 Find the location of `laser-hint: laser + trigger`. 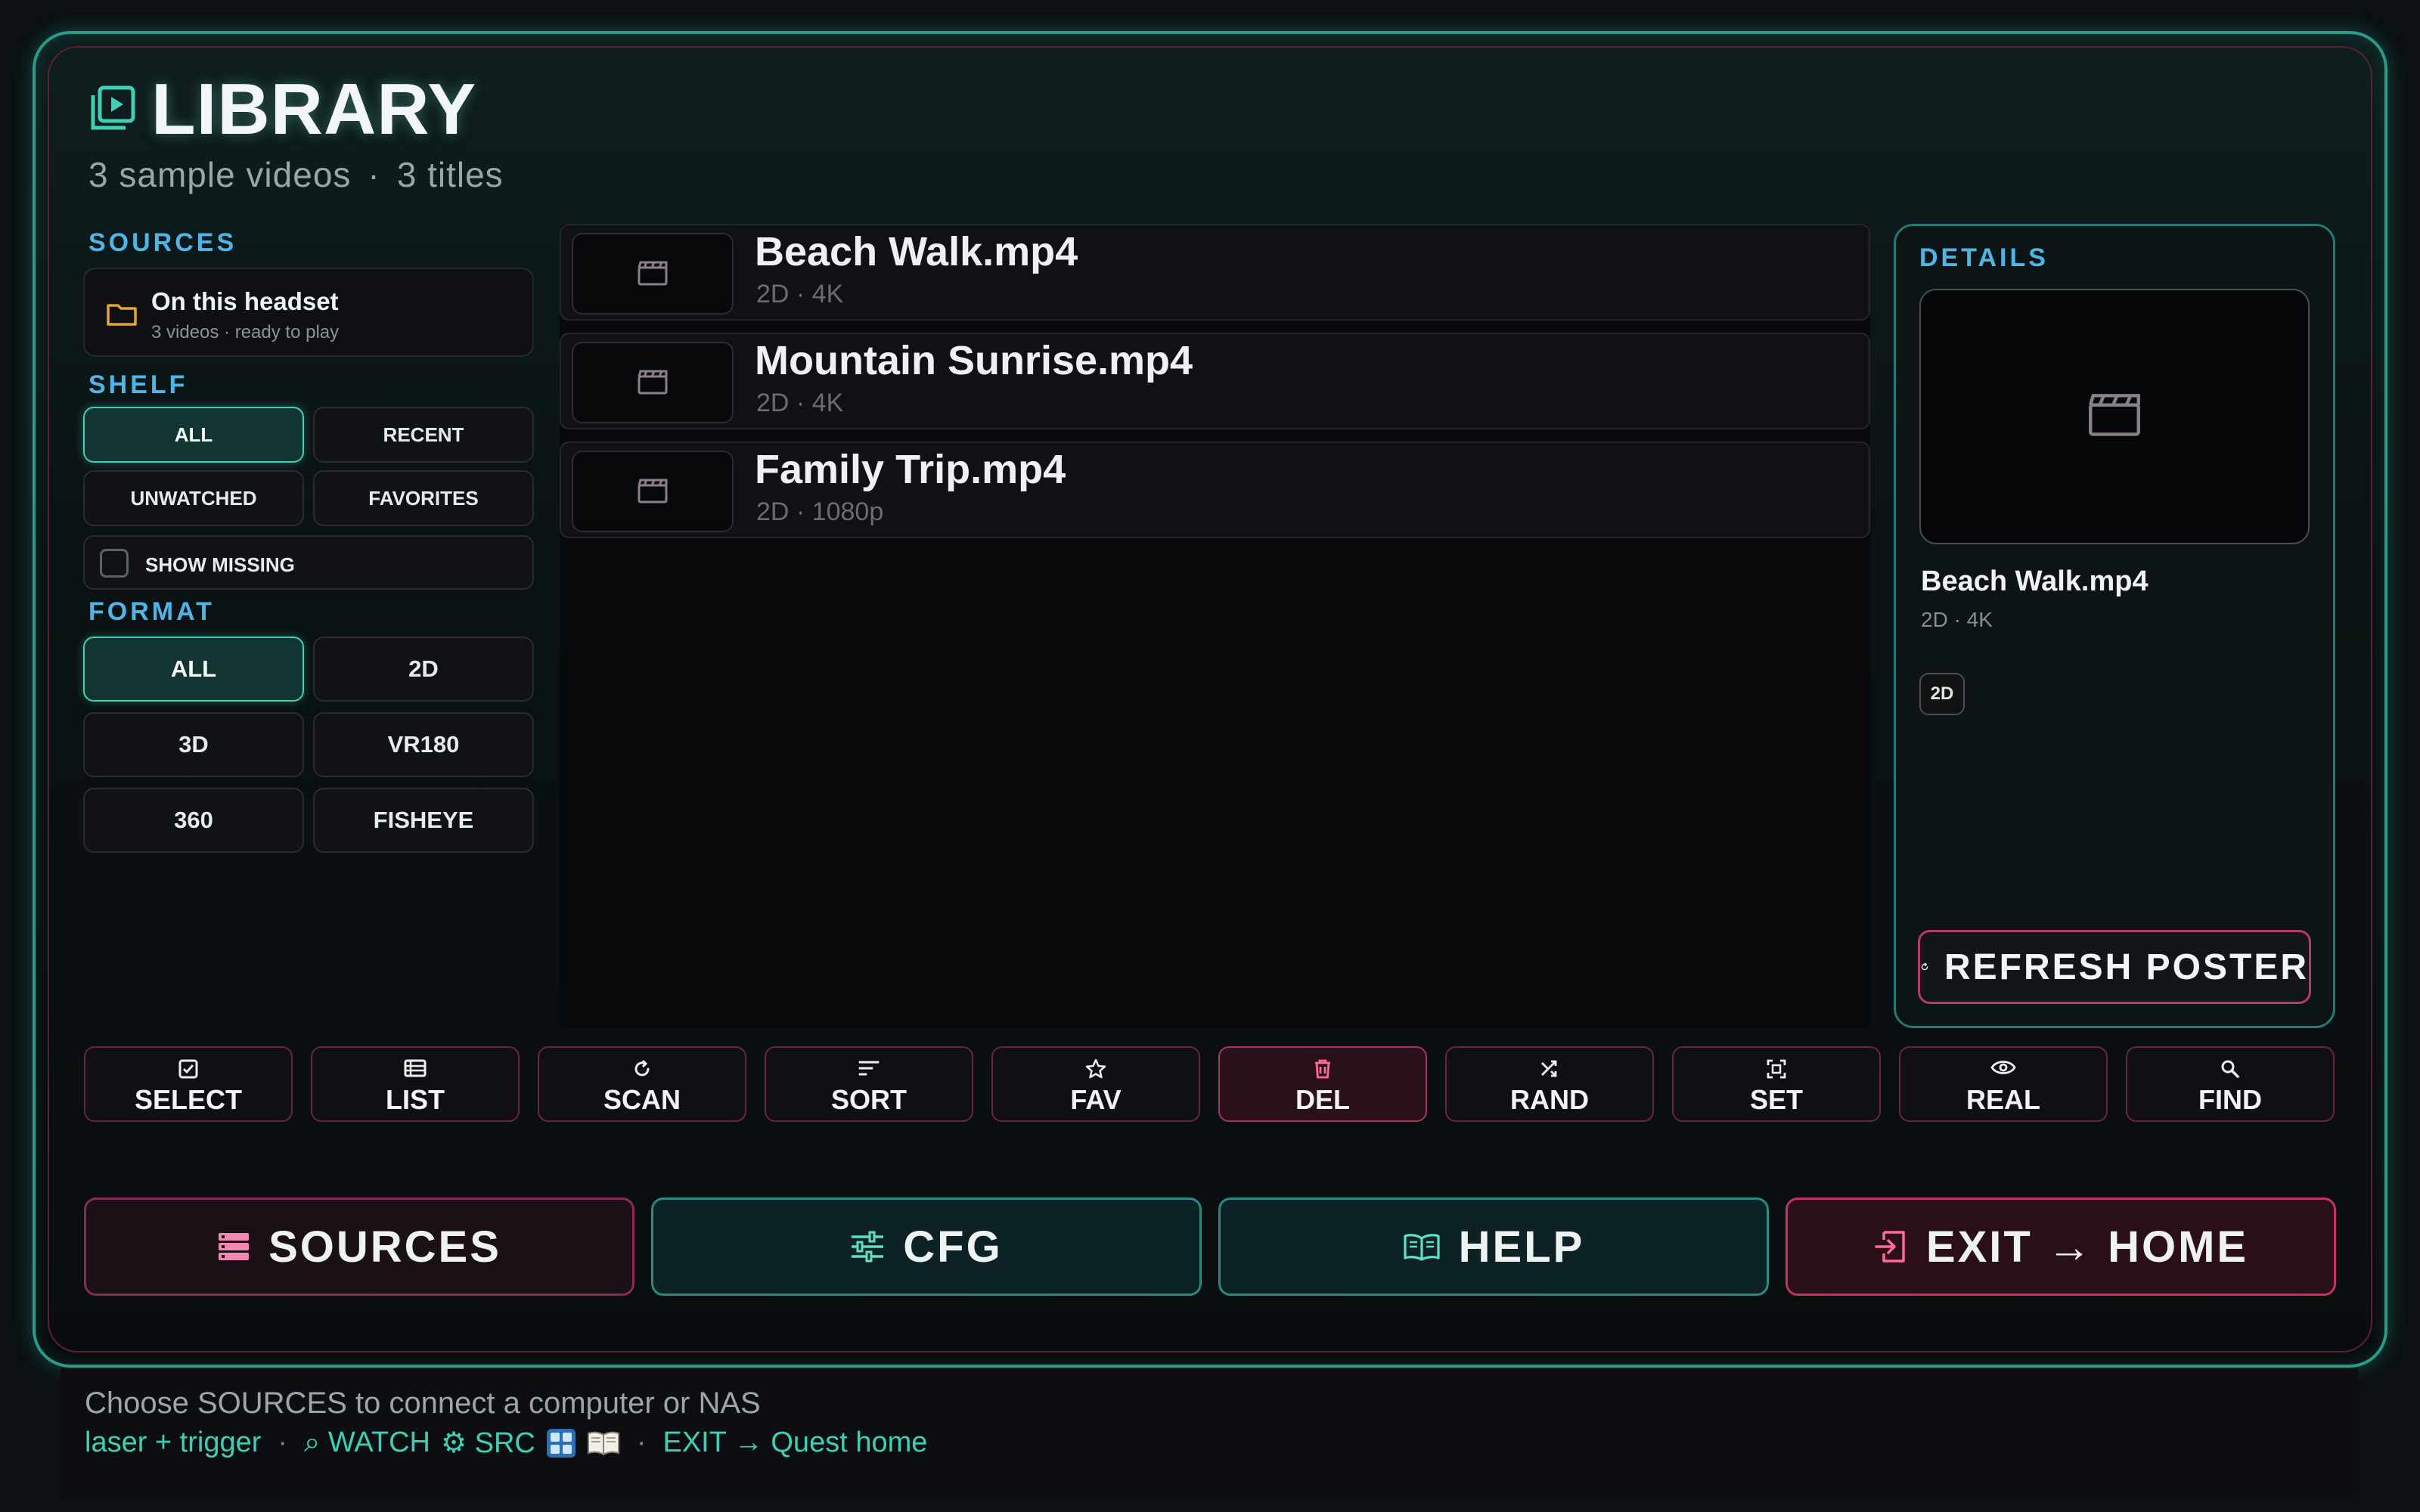

laser-hint: laser + trigger is located at coordinates (173, 1442).